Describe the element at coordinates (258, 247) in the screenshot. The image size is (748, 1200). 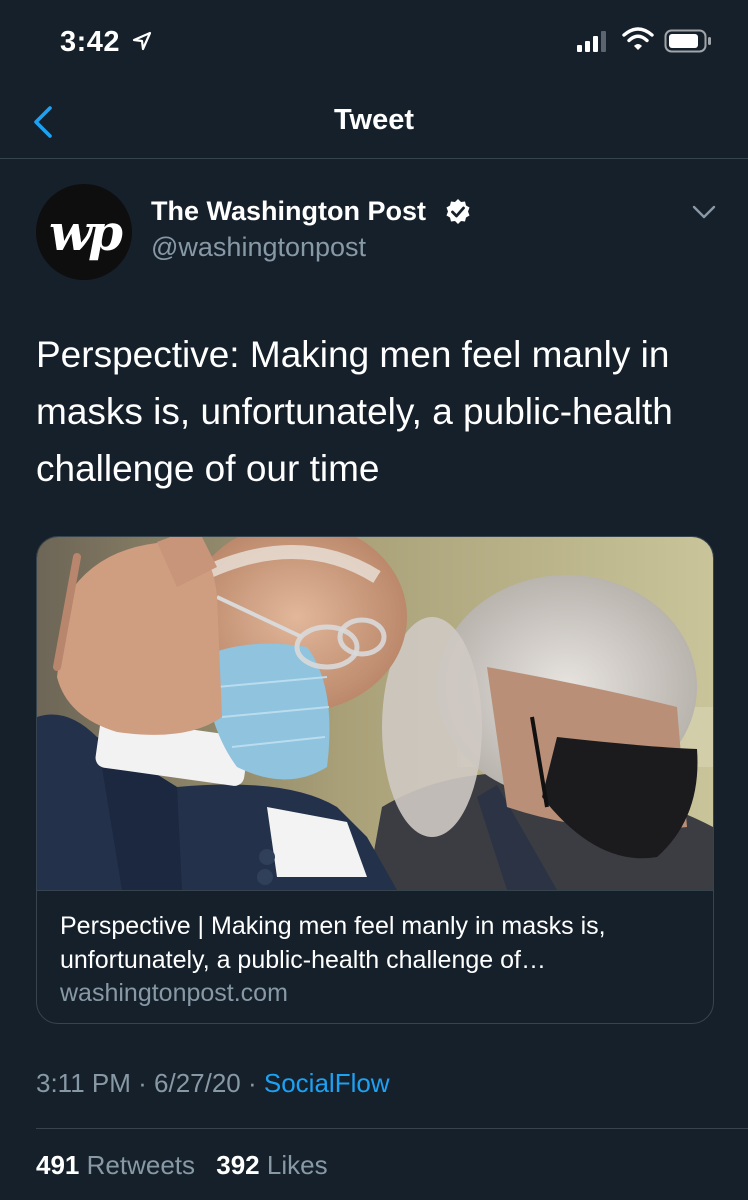
I see `author-handle: @washingtonpost` at that location.